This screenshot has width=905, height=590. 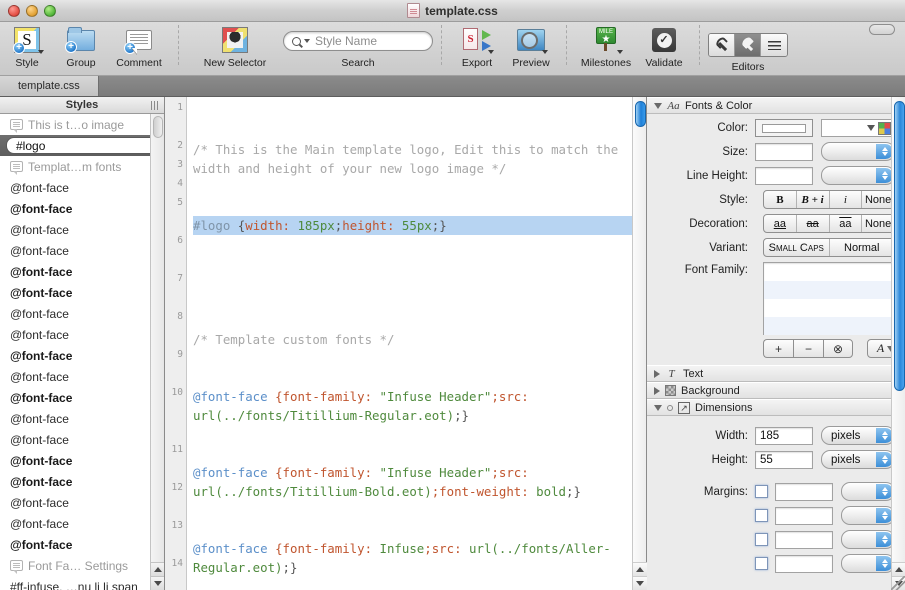 What do you see at coordinates (858, 128) in the screenshot?
I see `color-dropdown` at bounding box center [858, 128].